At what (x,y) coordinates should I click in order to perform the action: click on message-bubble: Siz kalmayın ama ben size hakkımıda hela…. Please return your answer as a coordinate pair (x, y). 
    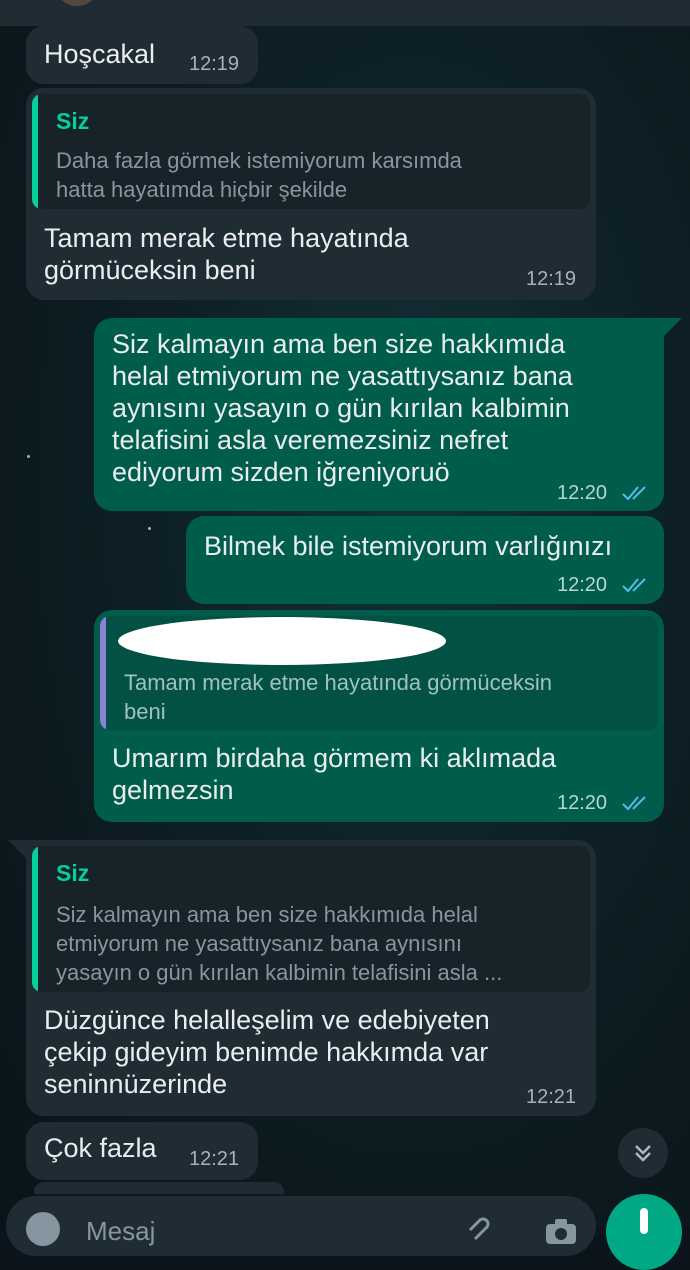
    Looking at the image, I should click on (388, 414).